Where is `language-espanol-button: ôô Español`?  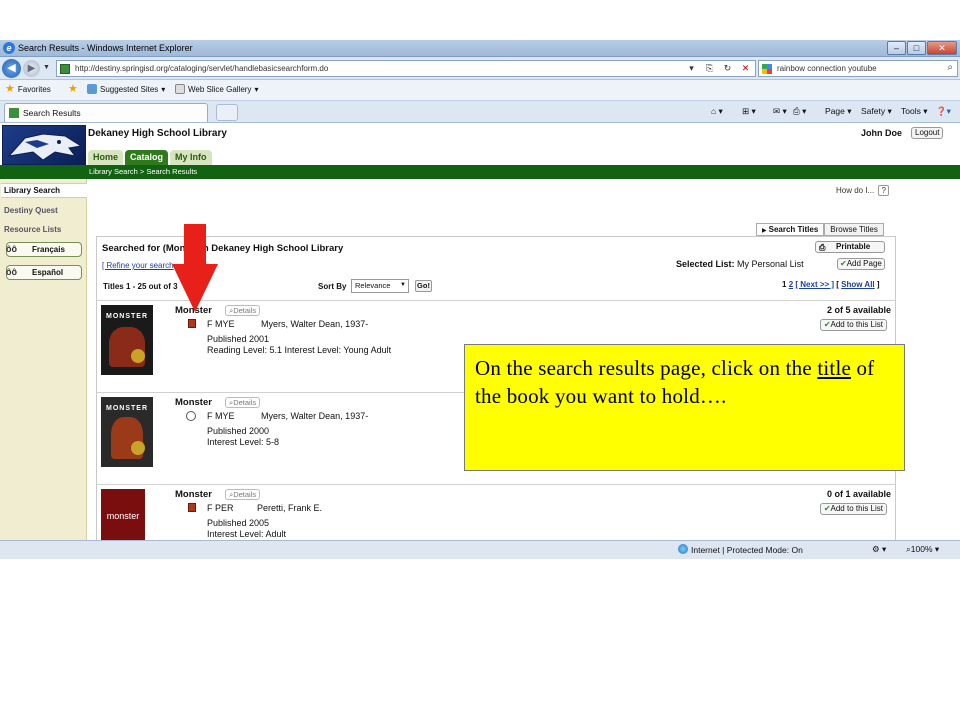 language-espanol-button: ôô Español is located at coordinates (44, 272).